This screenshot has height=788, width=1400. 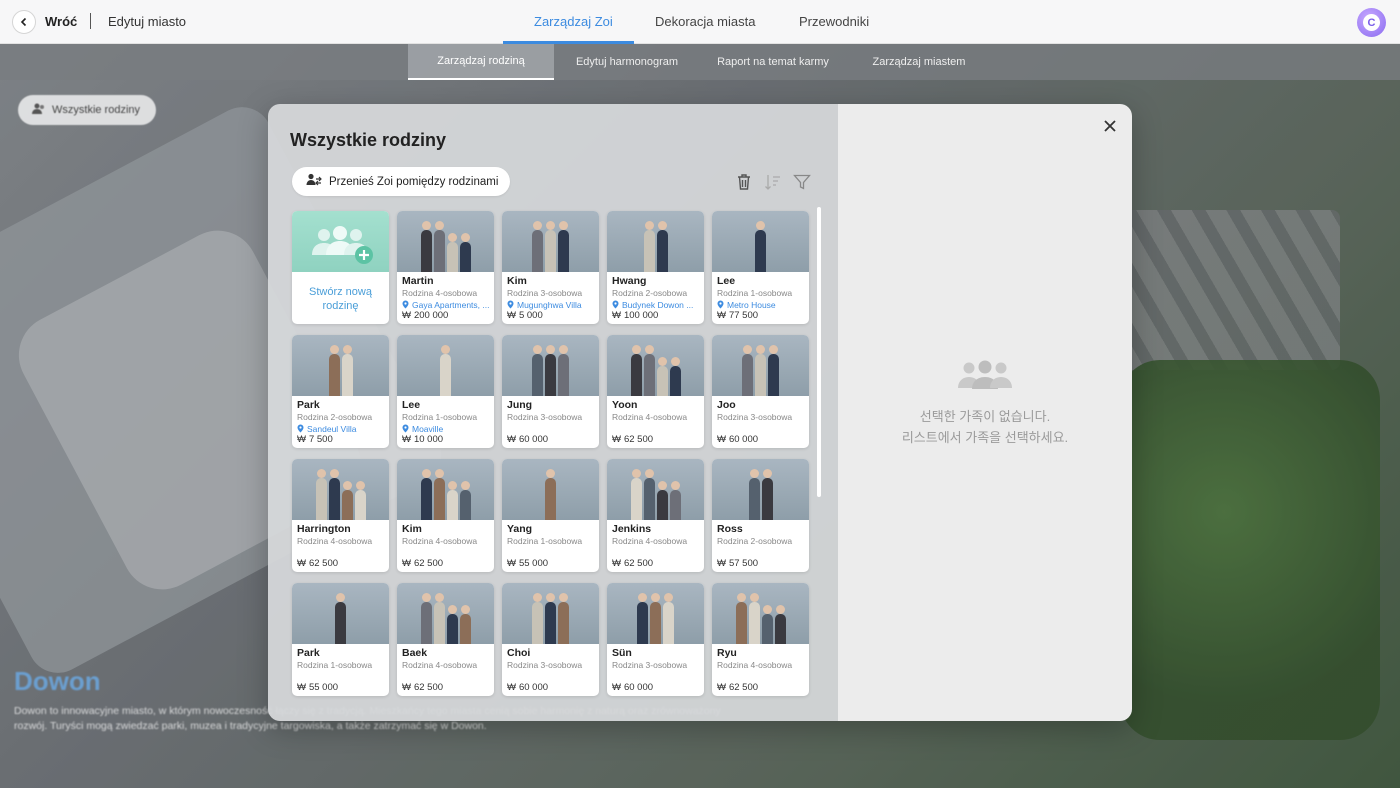 What do you see at coordinates (655, 515) in the screenshot?
I see `family-card: Jenkins Rodzina 4-osobowa ₩62 500` at bounding box center [655, 515].